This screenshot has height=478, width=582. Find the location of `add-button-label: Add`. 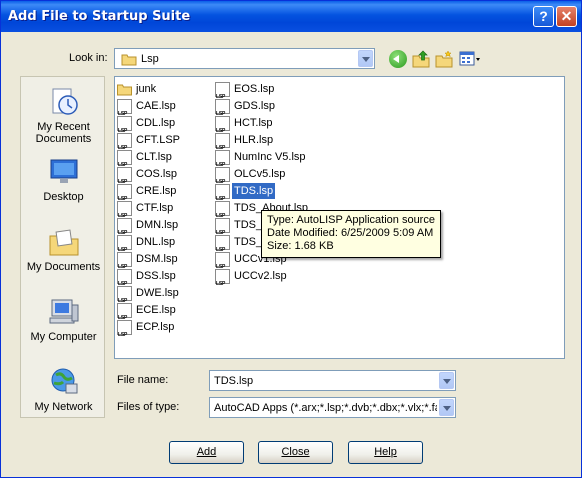

add-button-label: Add is located at coordinates (206, 452).